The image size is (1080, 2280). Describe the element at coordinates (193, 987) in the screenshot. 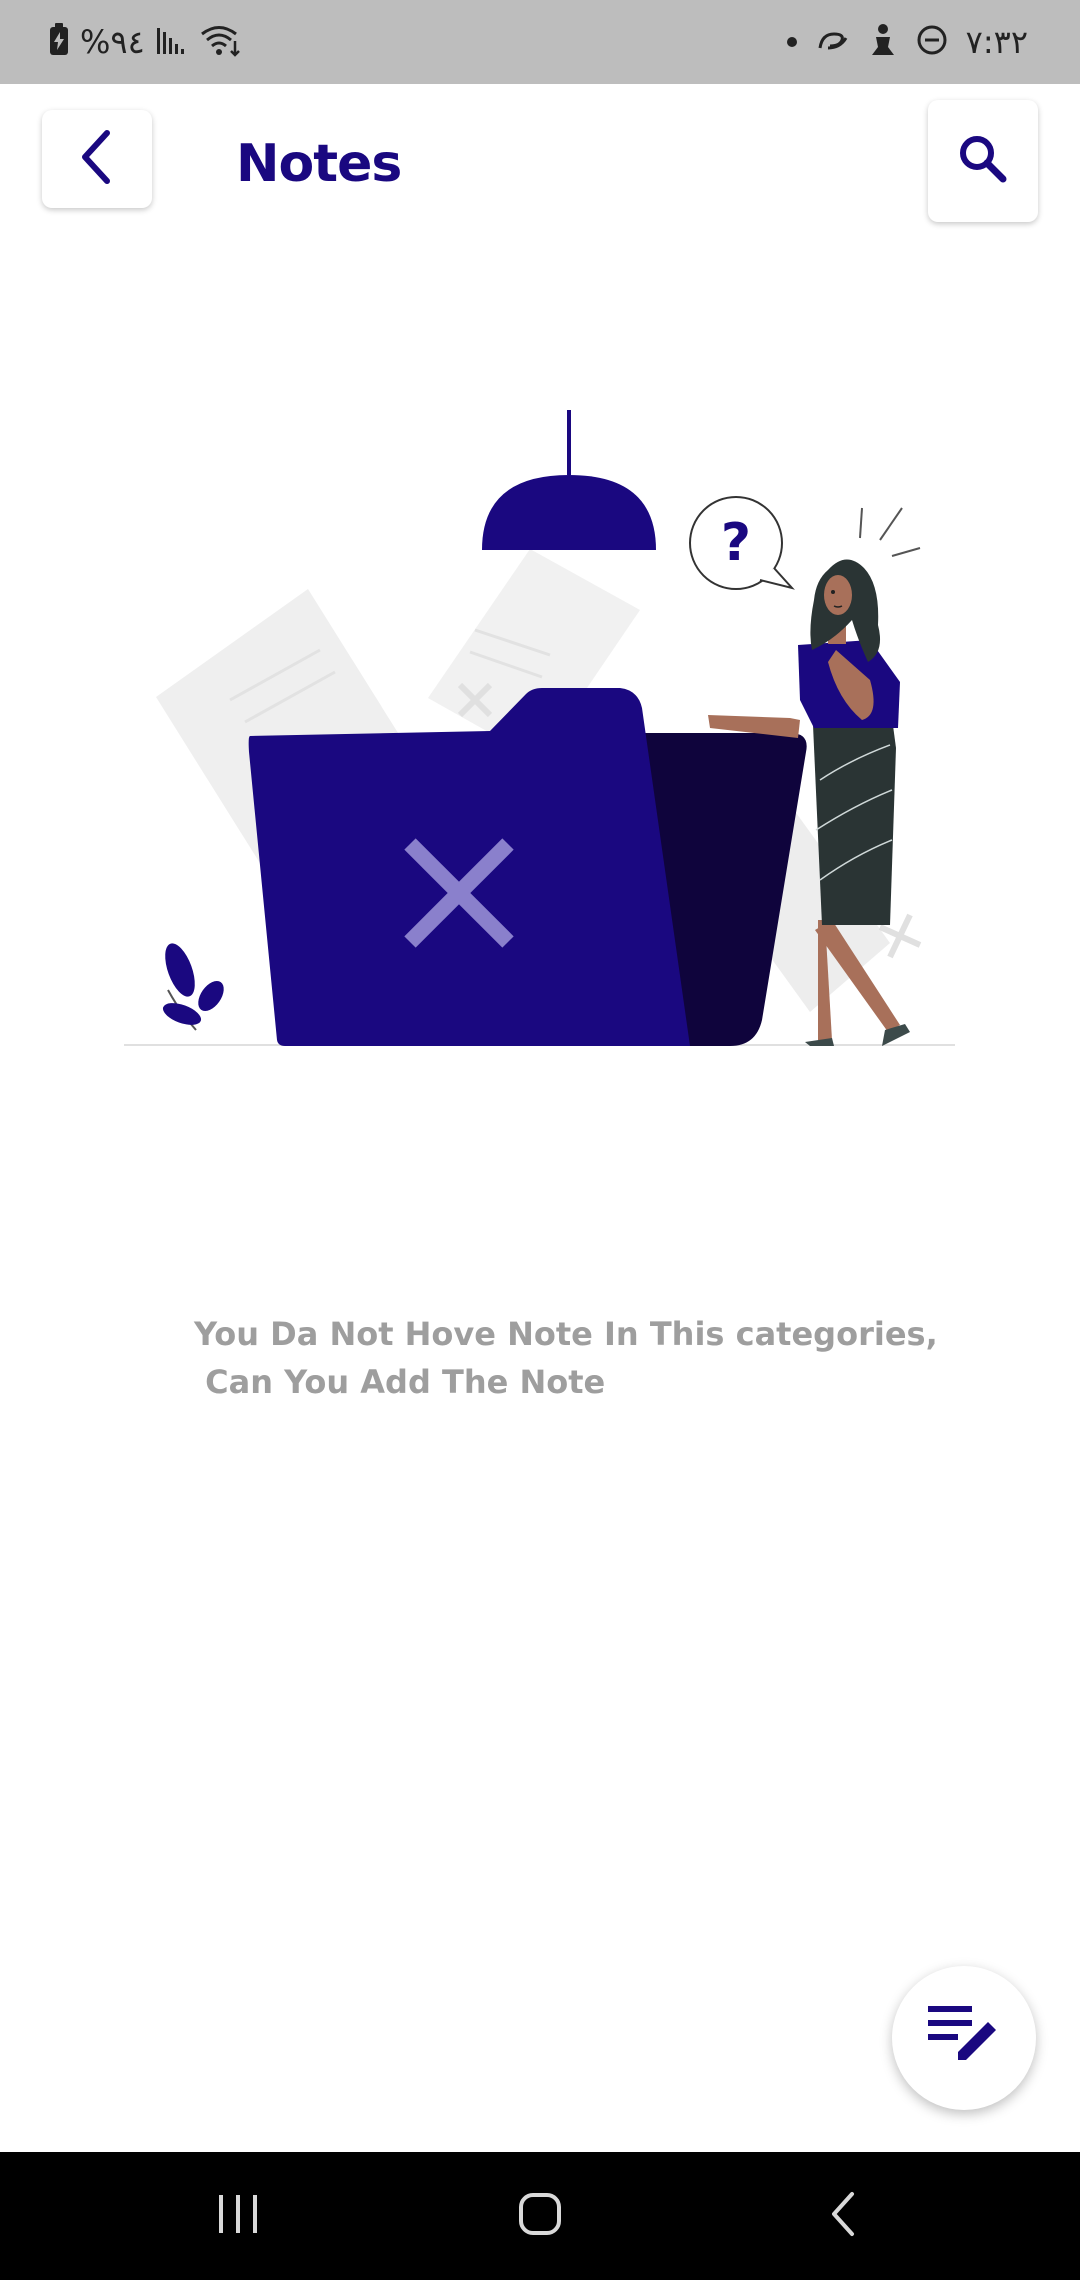

I see `plant` at that location.